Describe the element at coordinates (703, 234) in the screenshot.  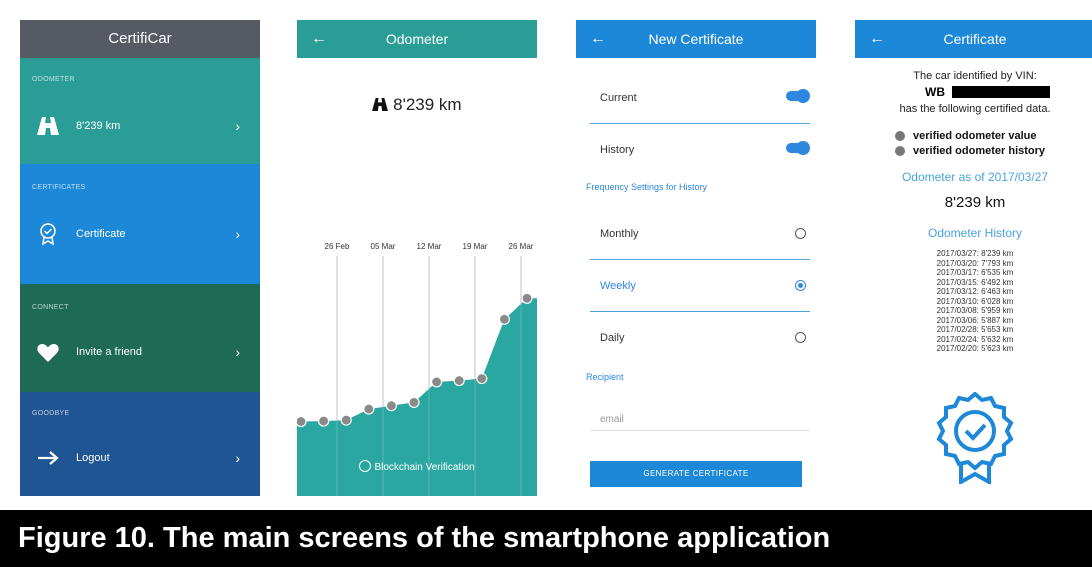
I see `option-monthly: Monthly` at that location.